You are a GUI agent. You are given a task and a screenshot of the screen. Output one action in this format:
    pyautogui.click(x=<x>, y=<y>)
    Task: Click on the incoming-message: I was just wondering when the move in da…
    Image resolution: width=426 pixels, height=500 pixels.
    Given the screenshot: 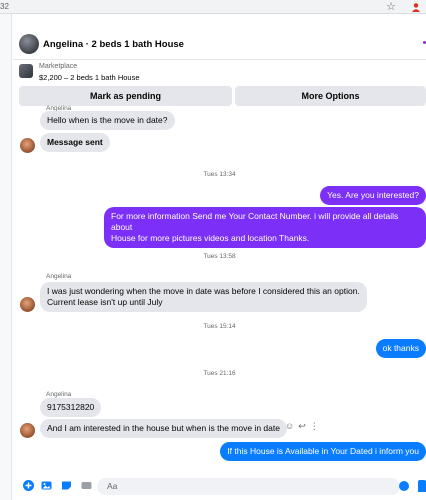 What is the action you would take?
    pyautogui.click(x=203, y=297)
    